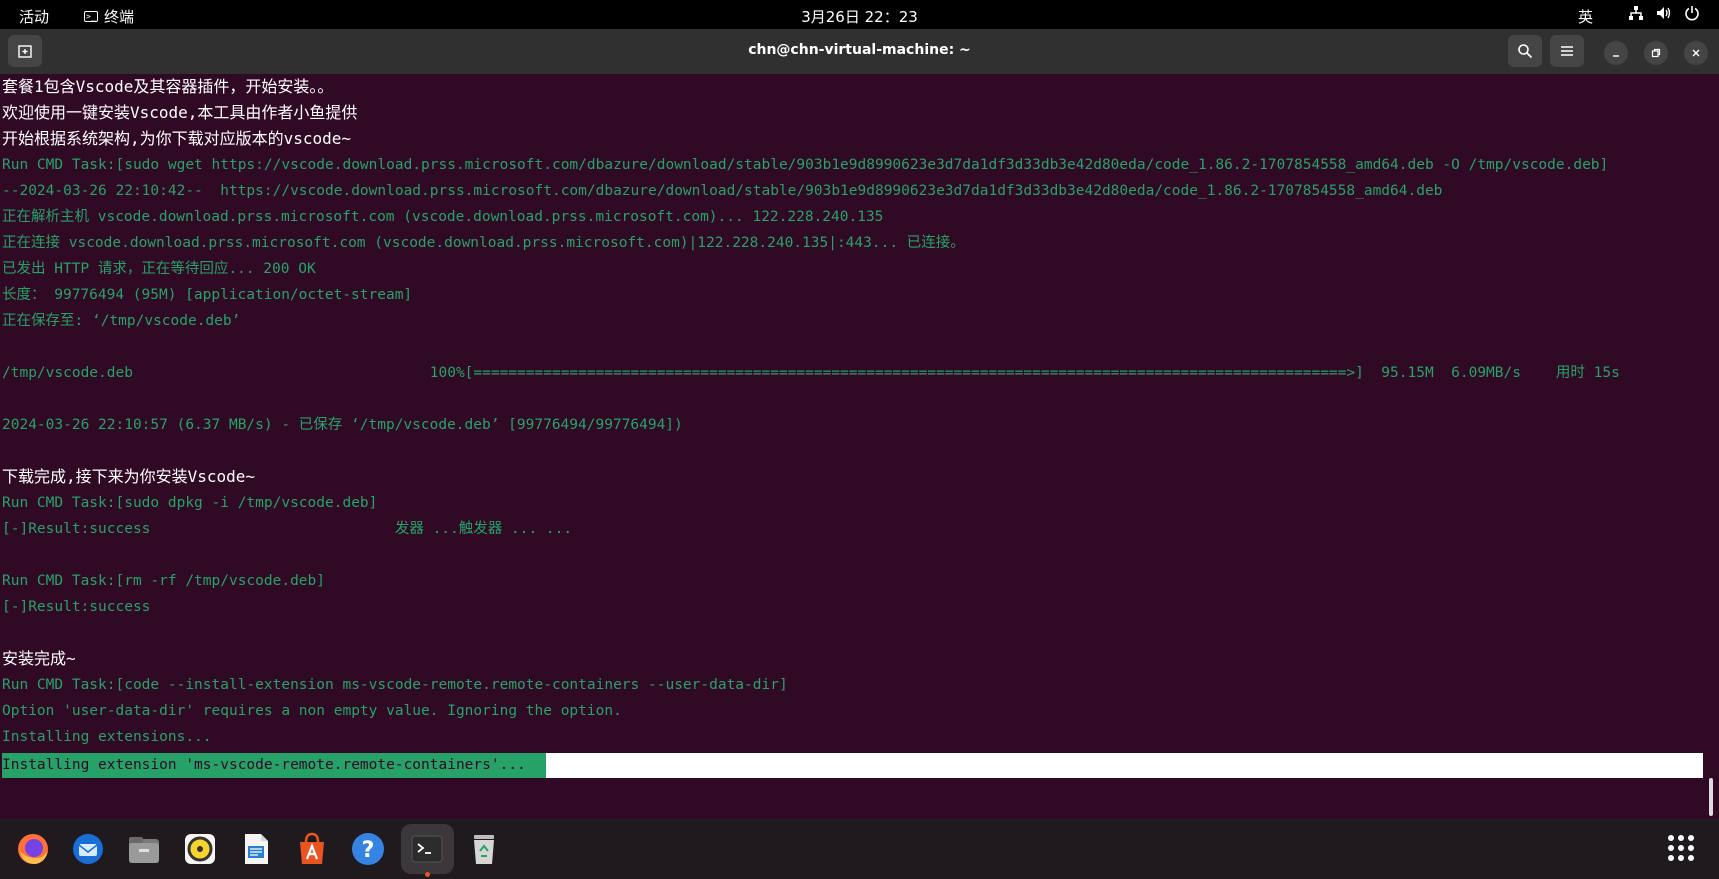 The width and height of the screenshot is (1719, 879). I want to click on trash-icon, so click(484, 849).